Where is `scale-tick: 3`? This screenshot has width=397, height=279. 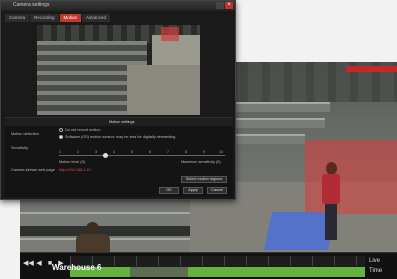
scale-tick: 3 is located at coordinates (96, 152).